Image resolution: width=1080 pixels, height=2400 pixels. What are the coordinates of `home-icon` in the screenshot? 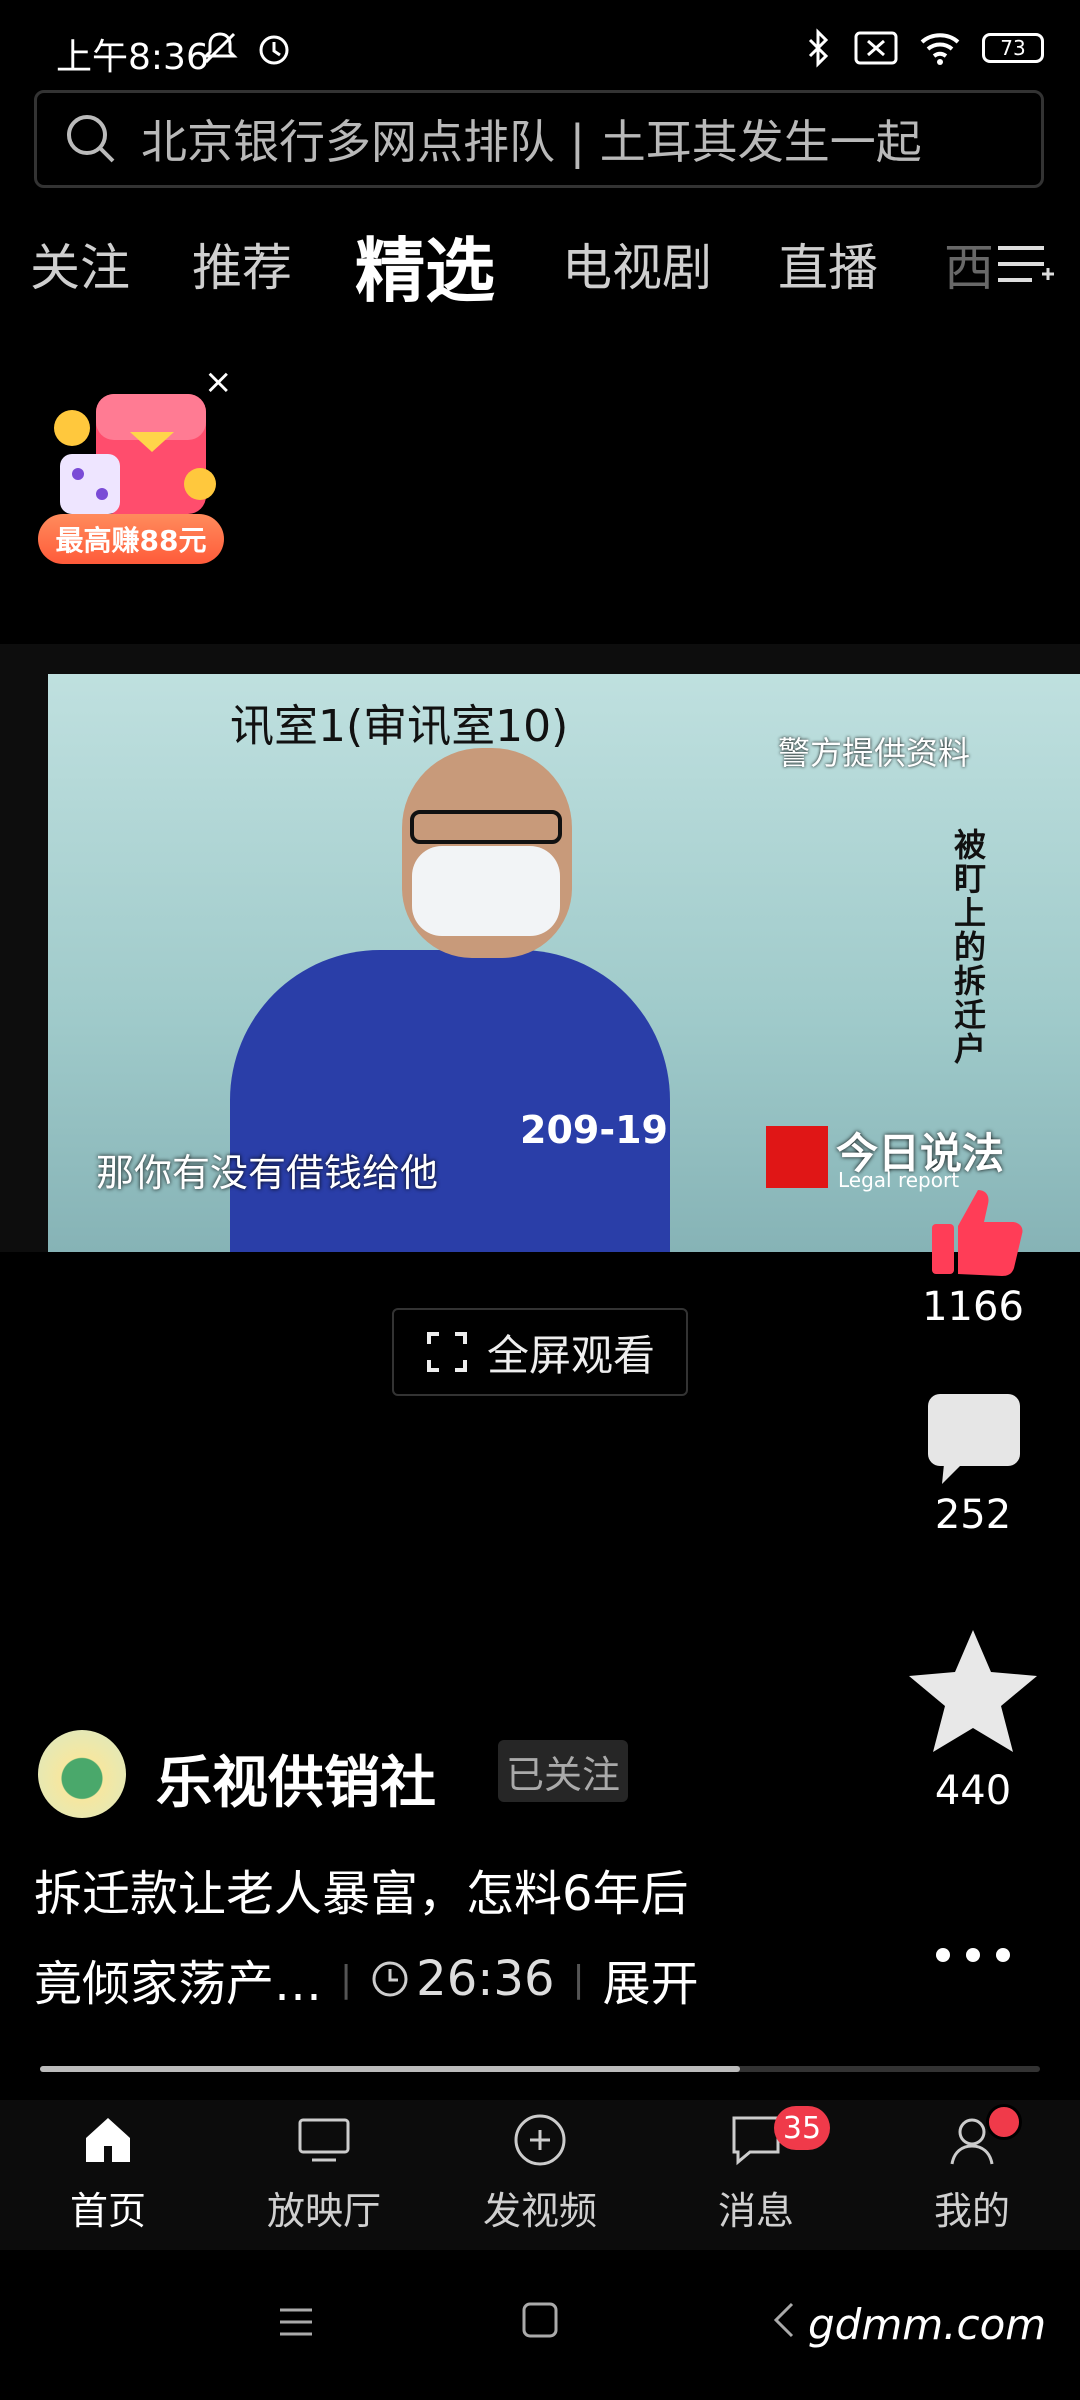 It's located at (108, 2140).